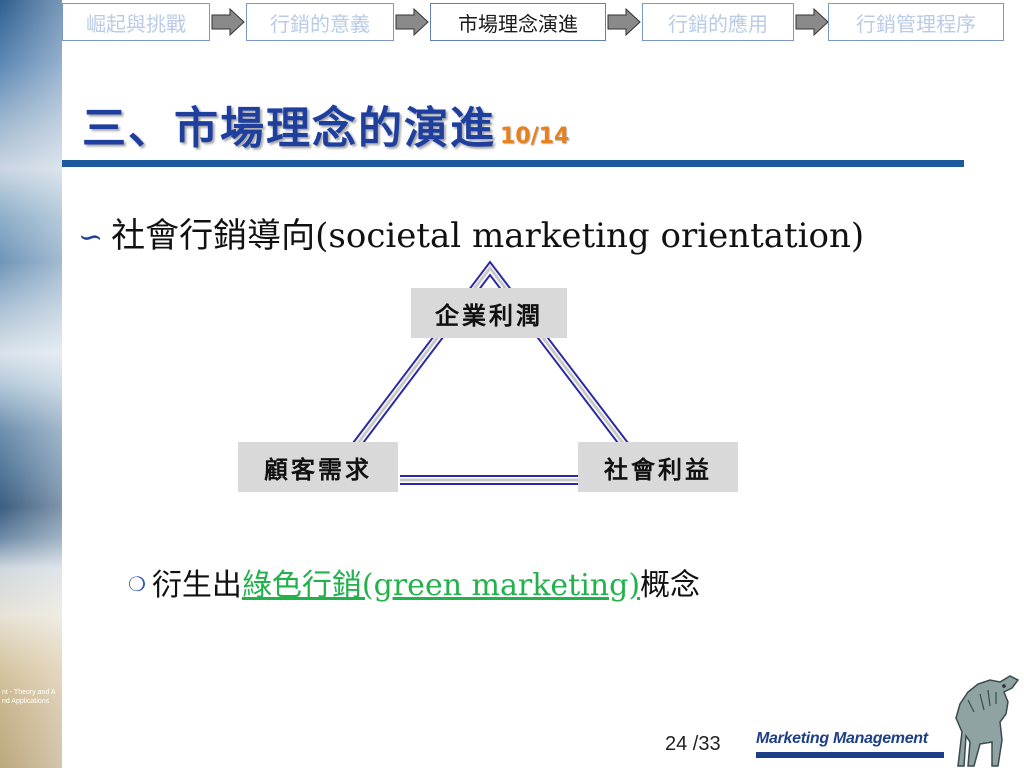  Describe the element at coordinates (196, 585) in the screenshot. I see `sub-bullet-prefix: 衍生出` at that location.